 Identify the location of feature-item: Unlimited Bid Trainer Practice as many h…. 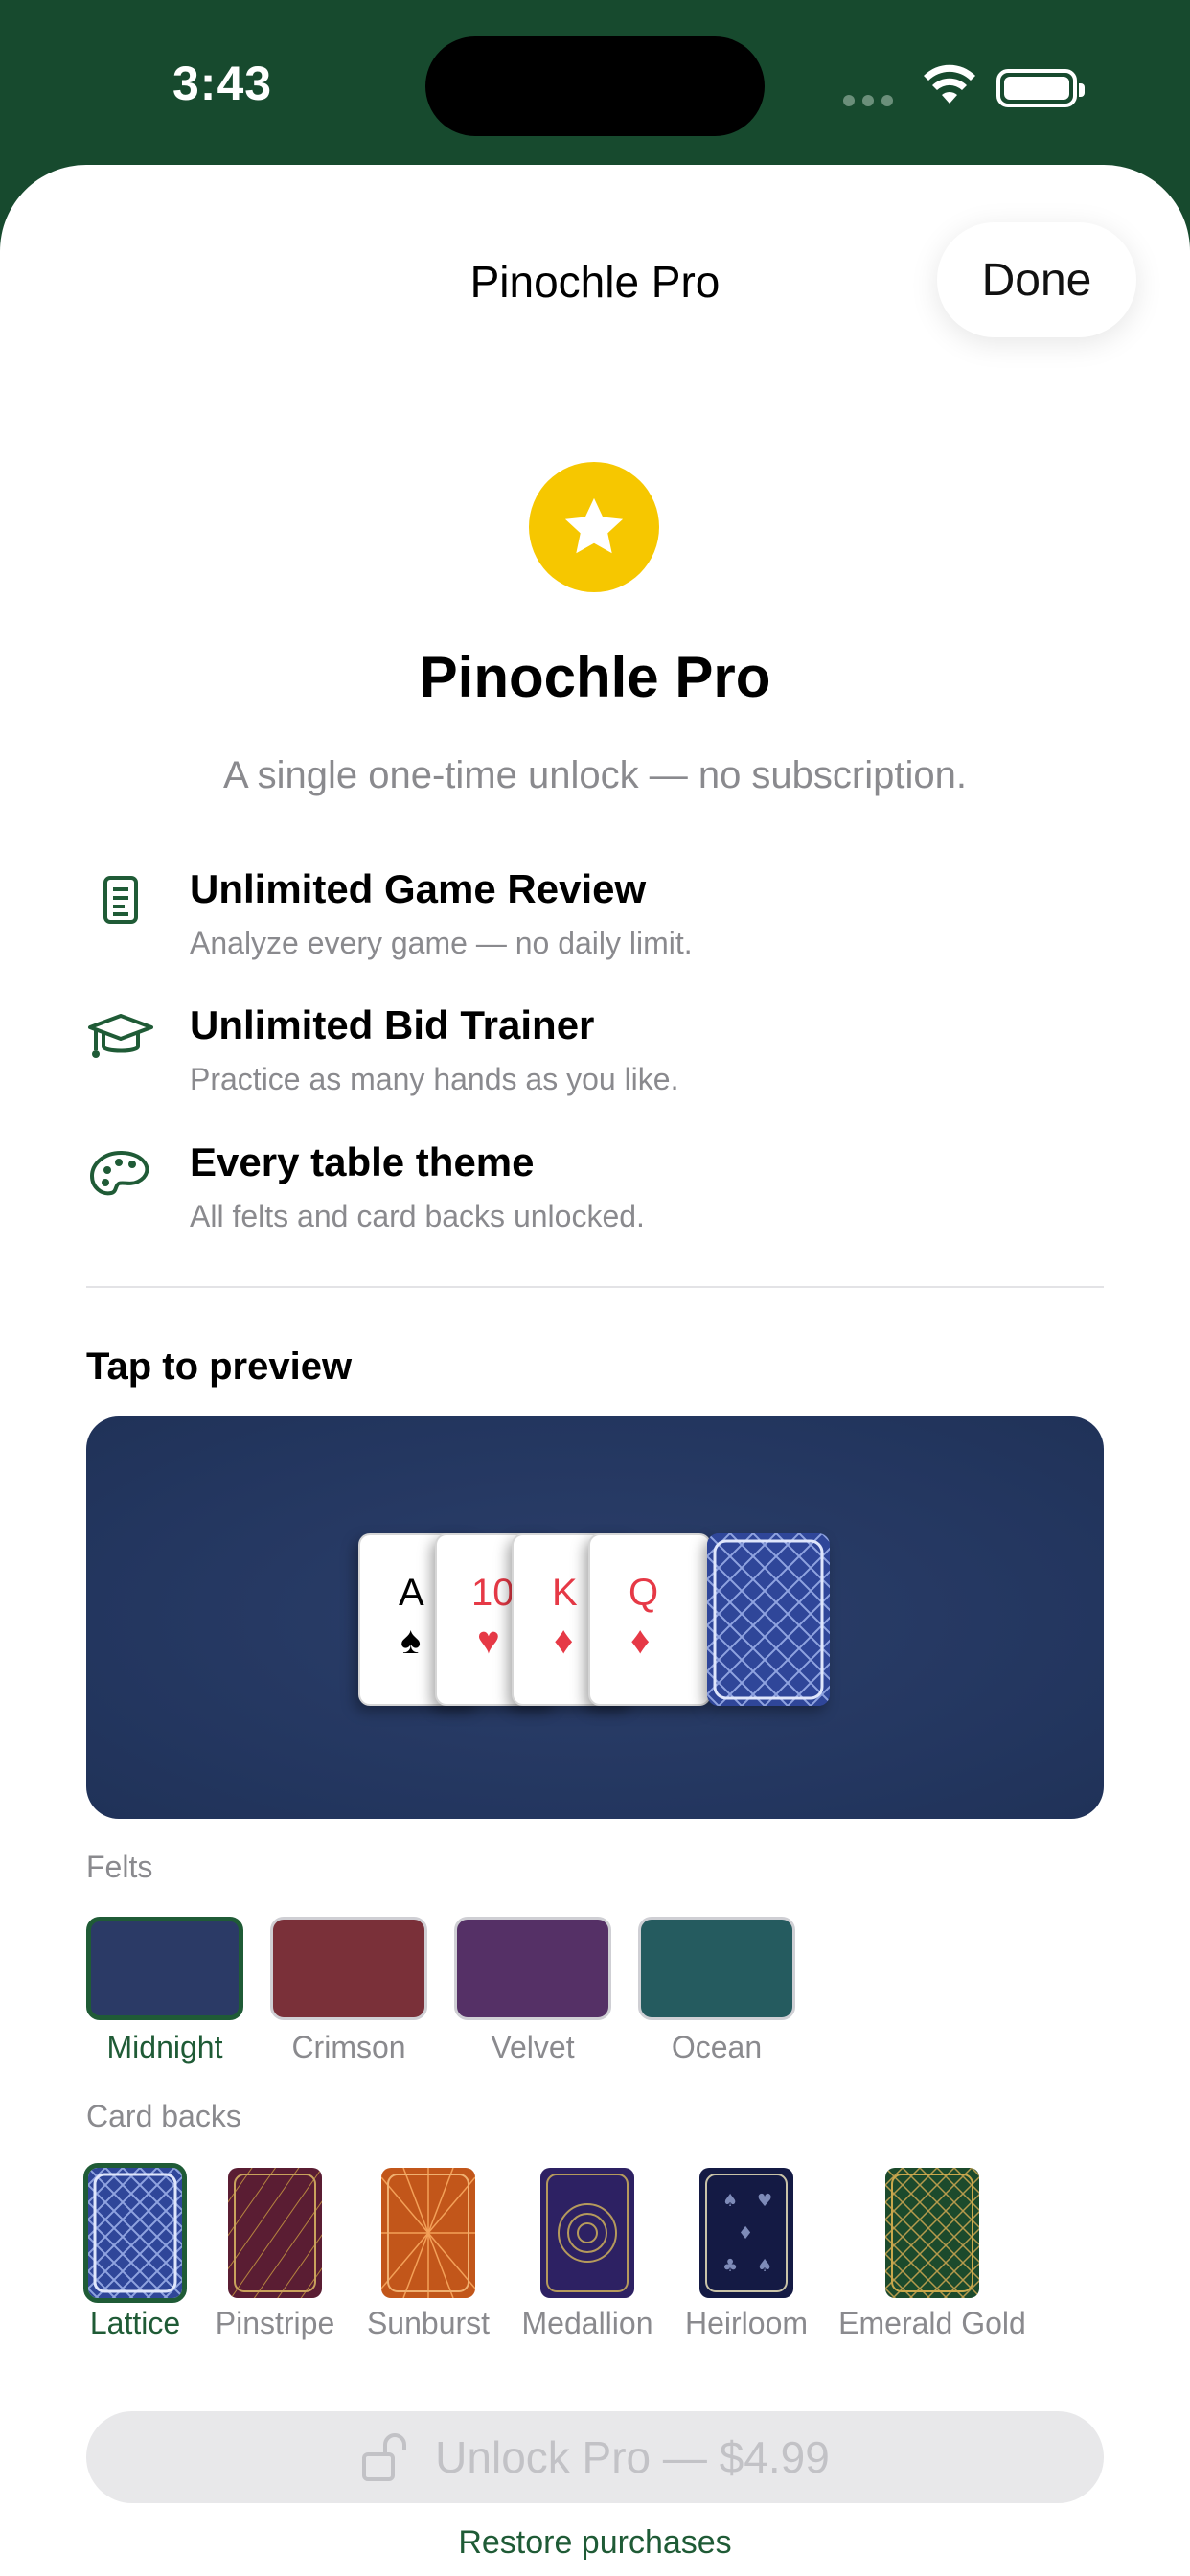
(594, 1051).